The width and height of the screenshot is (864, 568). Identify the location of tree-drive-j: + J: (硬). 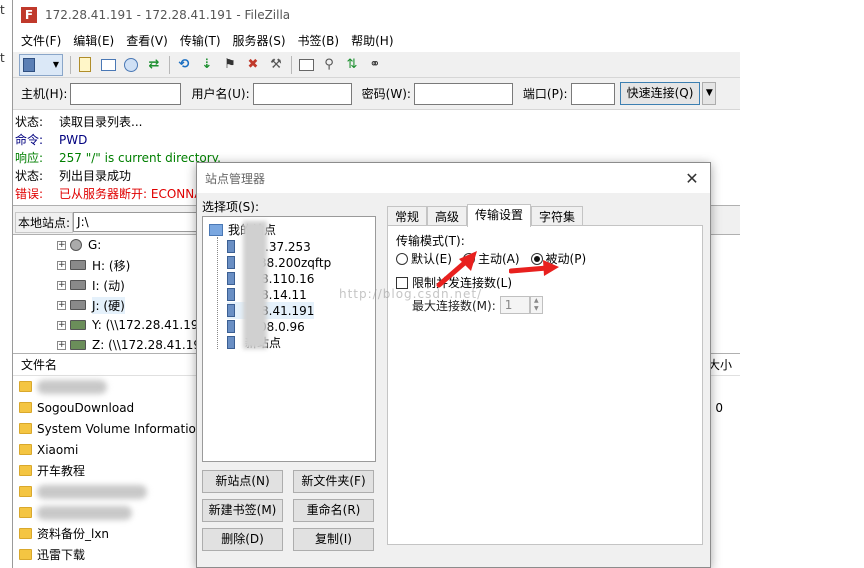
(91, 305).